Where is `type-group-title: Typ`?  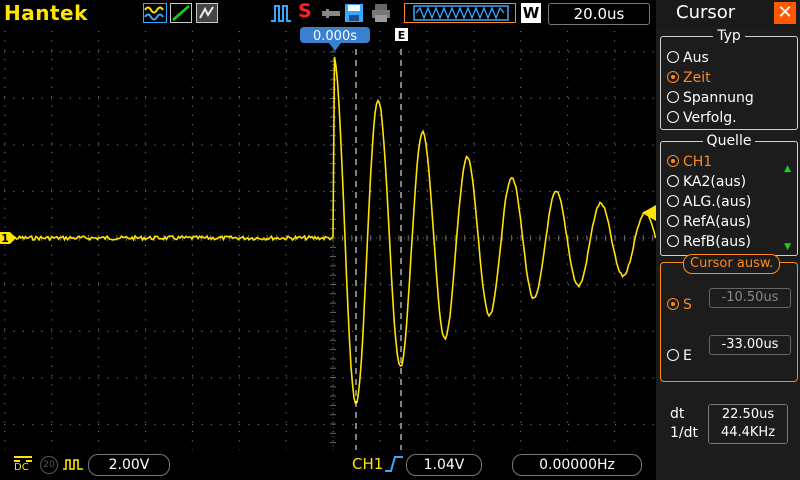 type-group-title: Typ is located at coordinates (729, 36).